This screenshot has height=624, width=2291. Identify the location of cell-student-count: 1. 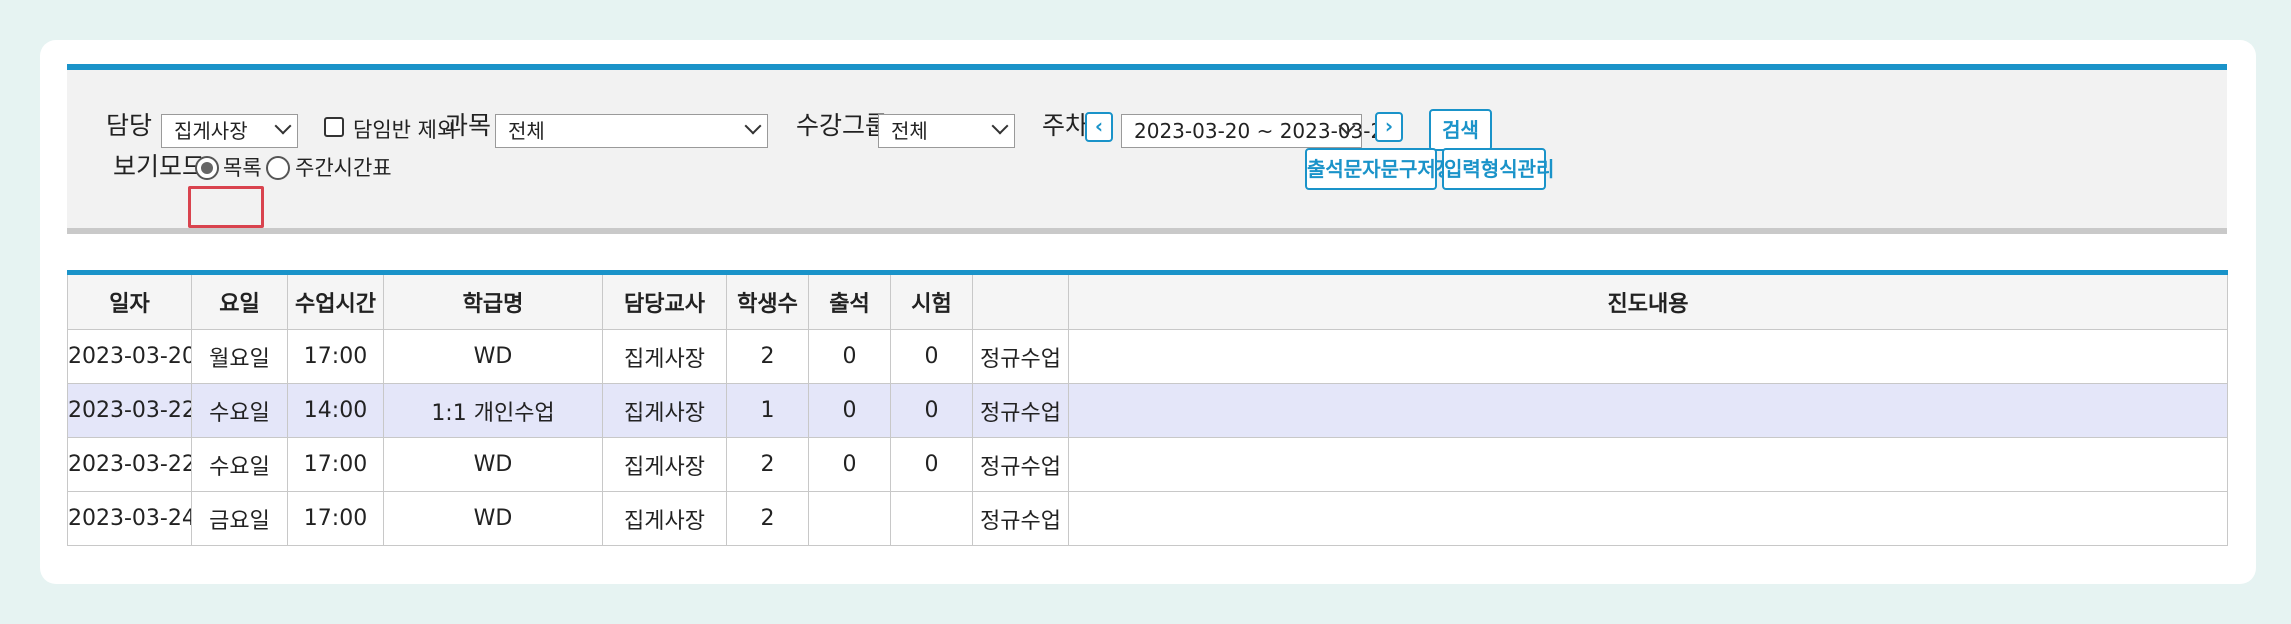
(767, 410).